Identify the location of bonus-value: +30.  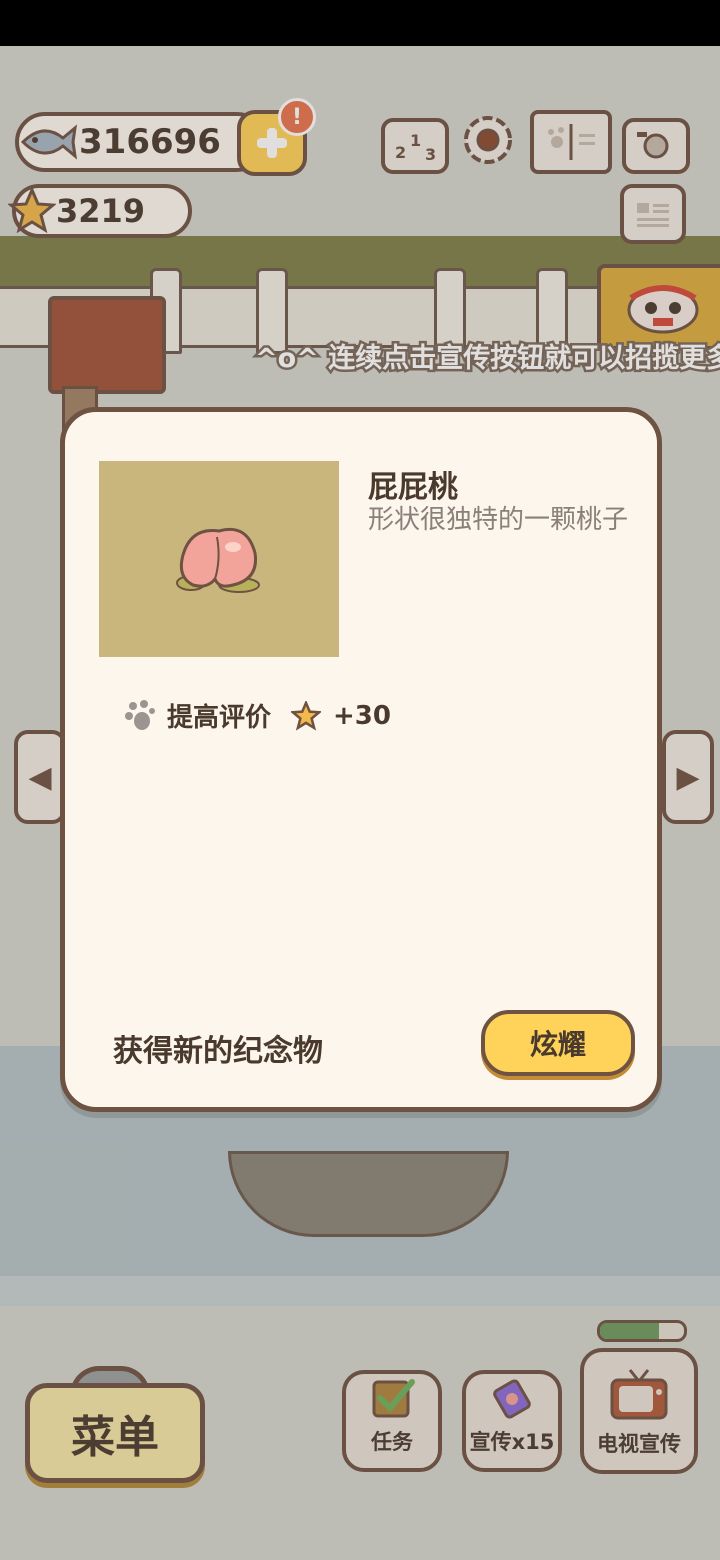
(362, 715).